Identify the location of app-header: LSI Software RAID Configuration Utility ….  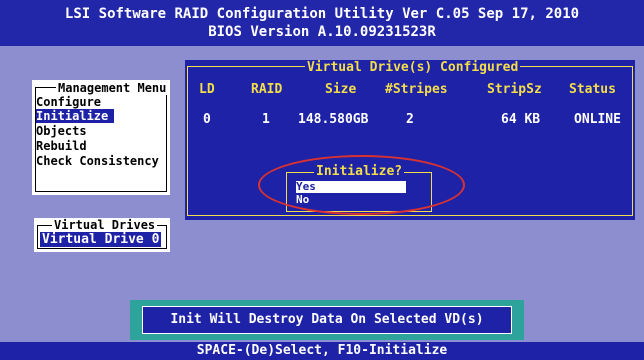
(322, 23).